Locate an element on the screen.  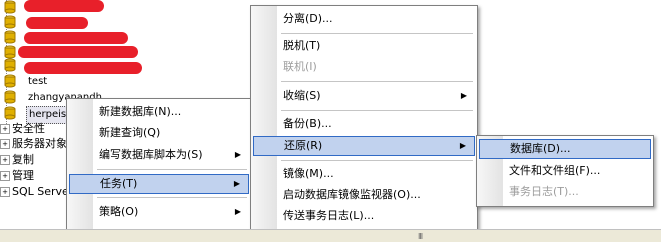
tree-folder-server-objects: + 服务器对象 is located at coordinates (33, 143).